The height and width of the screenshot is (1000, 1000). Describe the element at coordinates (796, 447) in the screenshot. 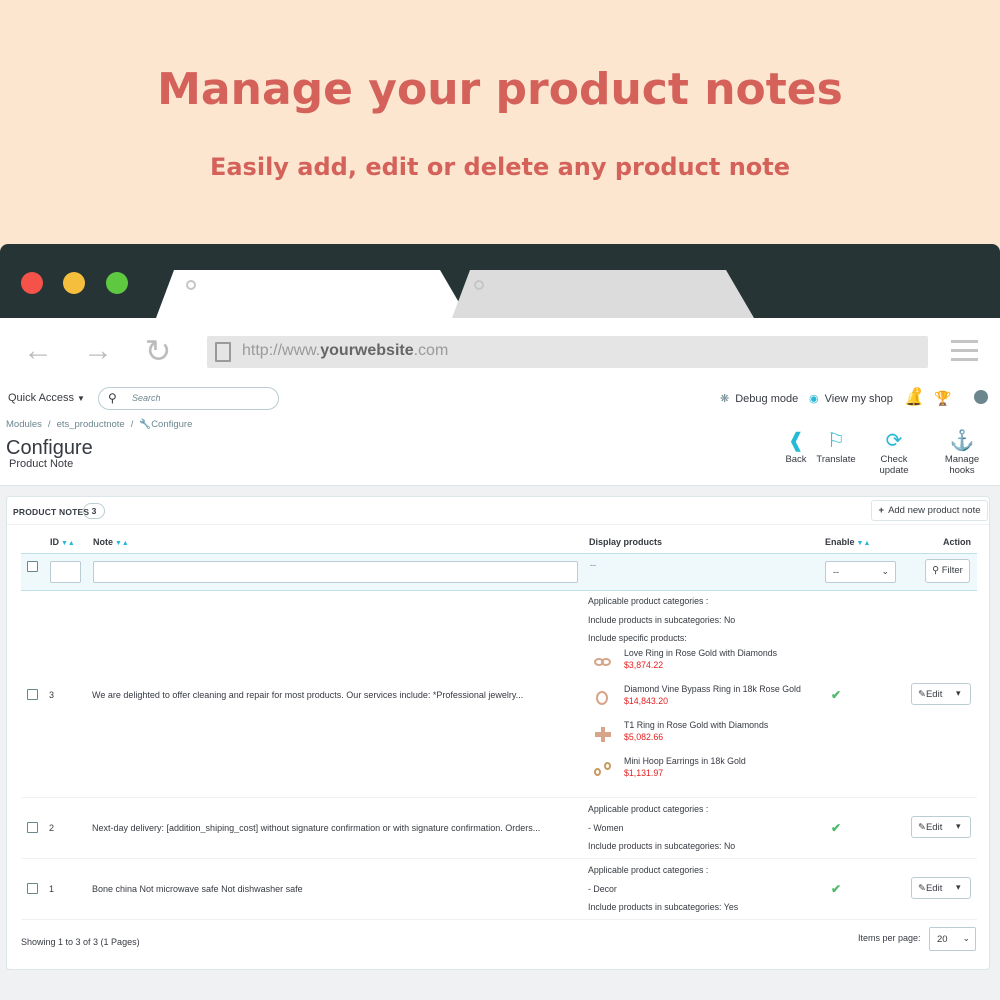

I see `back-button: ❰ Back` at that location.